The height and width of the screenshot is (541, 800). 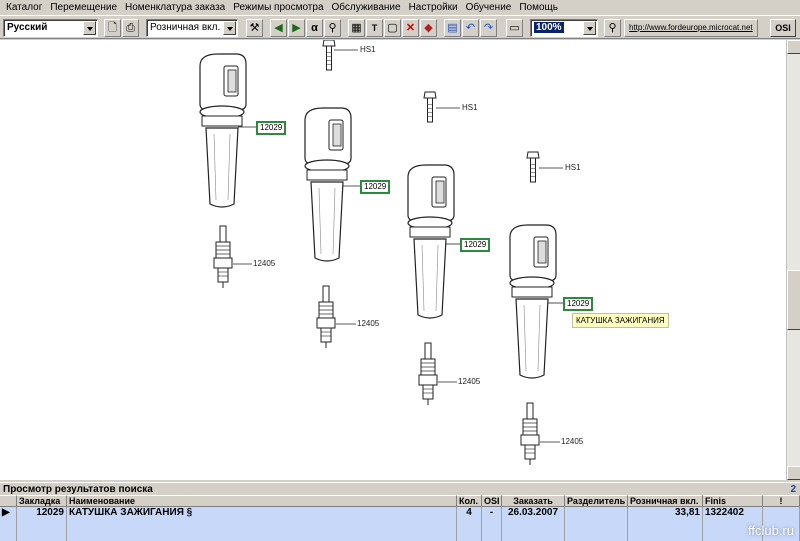 I want to click on text-button: T, so click(x=374, y=28).